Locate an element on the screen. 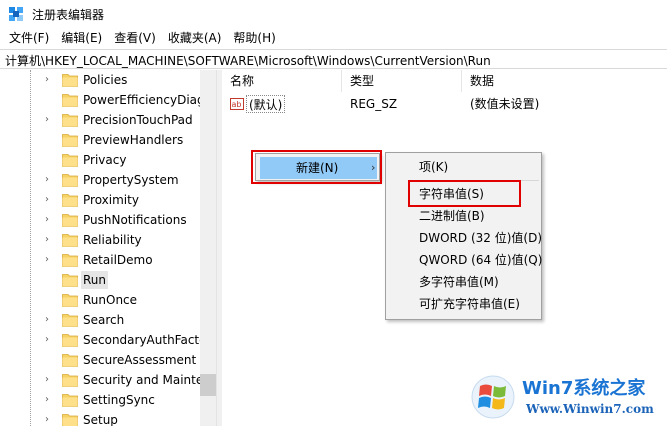 Image resolution: width=667 pixels, height=426 pixels. submenu-item-label: QWORD (64 位)值(Q) is located at coordinates (481, 260).